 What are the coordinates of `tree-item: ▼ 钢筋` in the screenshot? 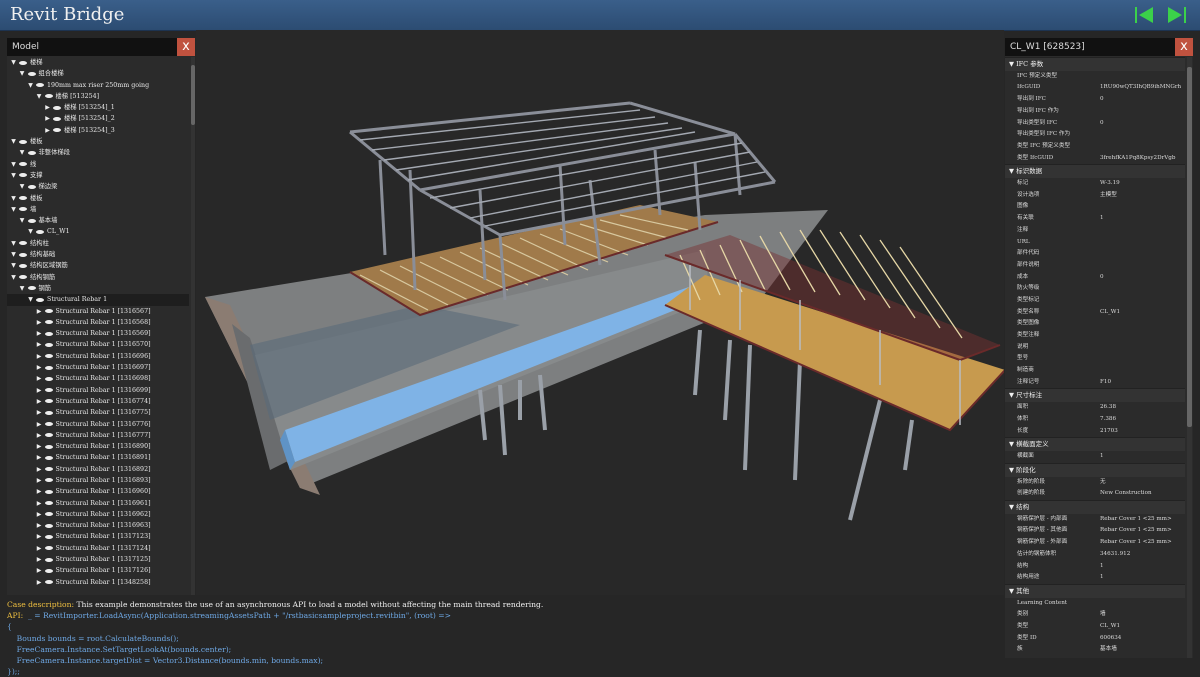 It's located at (98, 288).